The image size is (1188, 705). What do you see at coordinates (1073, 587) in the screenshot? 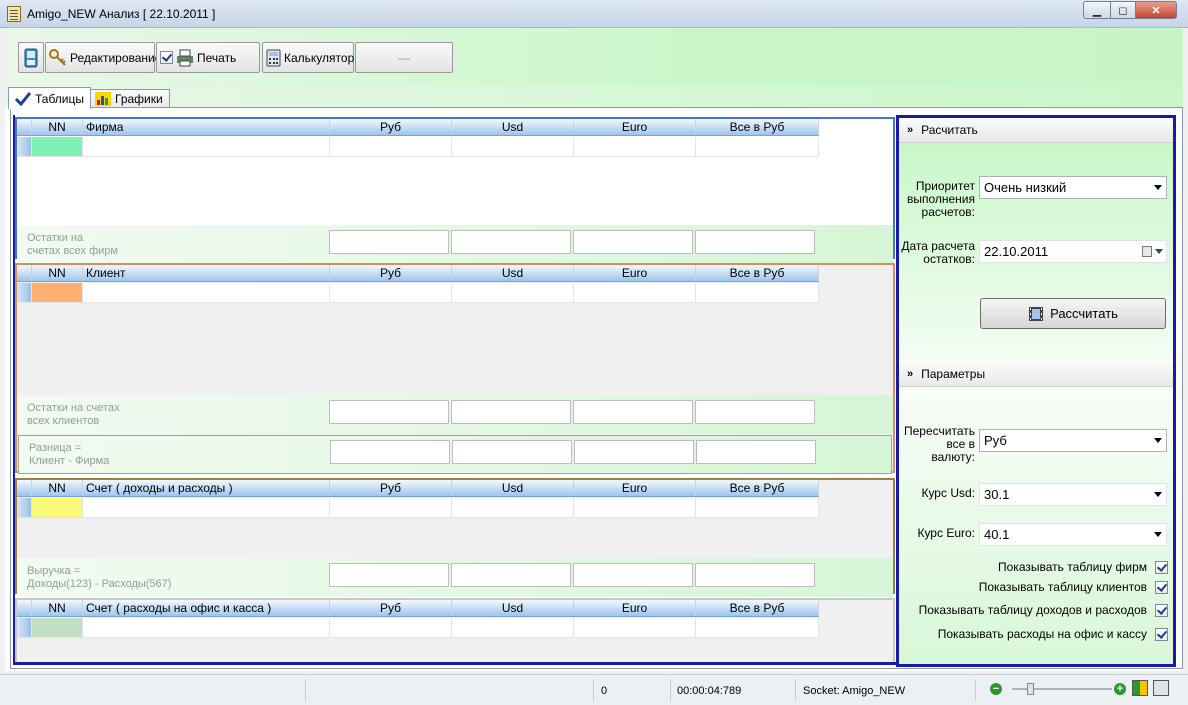
I see `show-clients-option: Показывать таблицу клиентов` at bounding box center [1073, 587].